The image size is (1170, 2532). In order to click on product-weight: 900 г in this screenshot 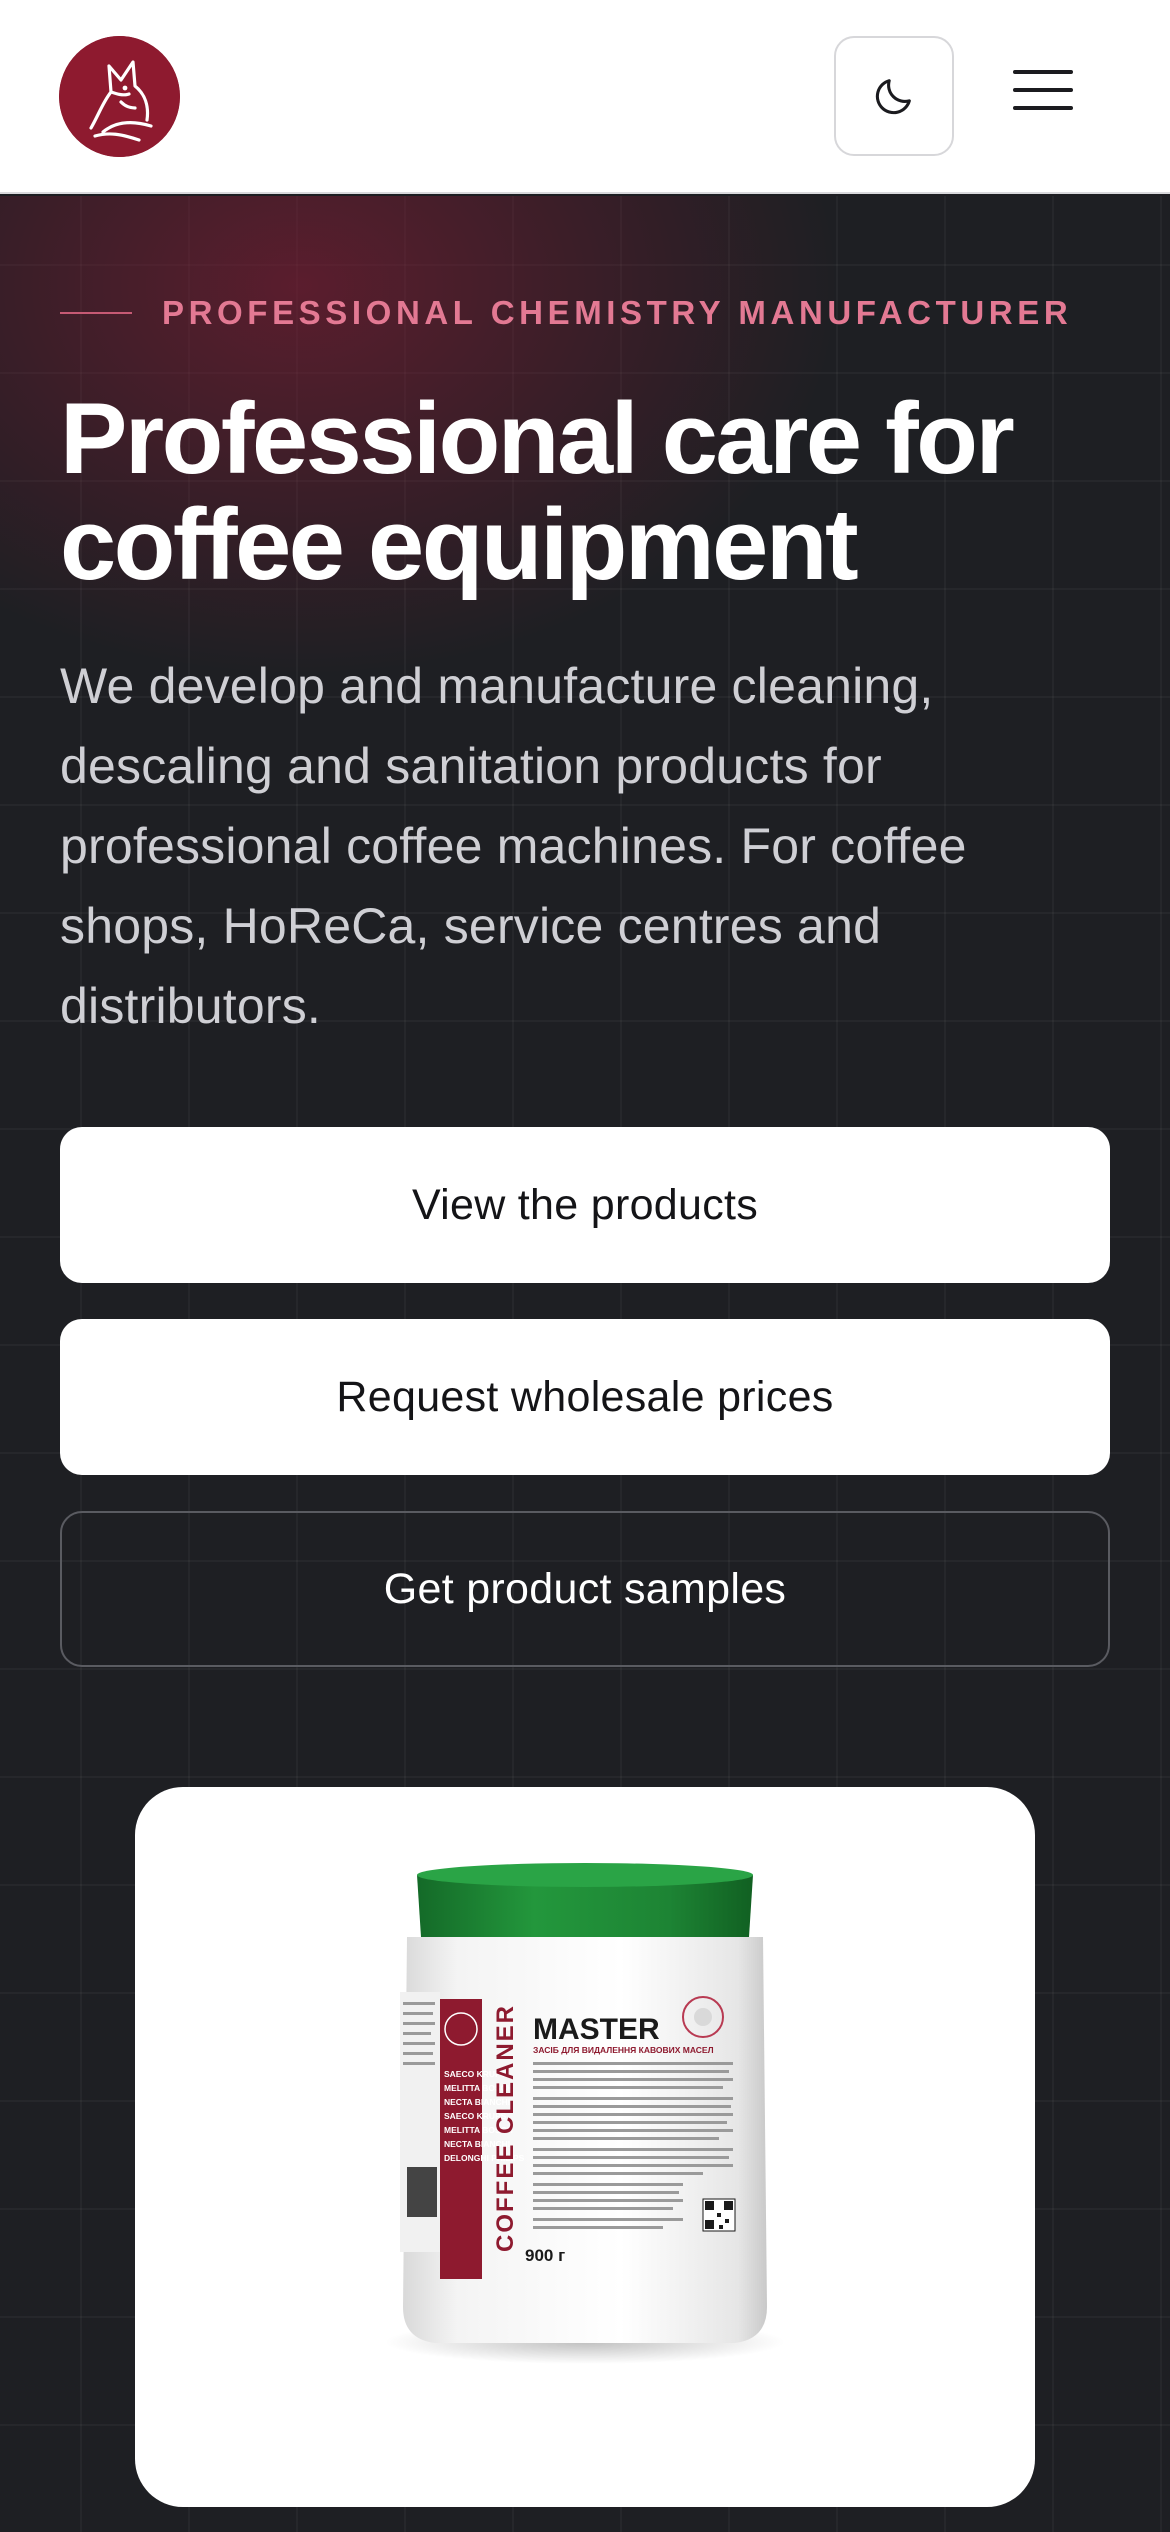, I will do `click(545, 2255)`.